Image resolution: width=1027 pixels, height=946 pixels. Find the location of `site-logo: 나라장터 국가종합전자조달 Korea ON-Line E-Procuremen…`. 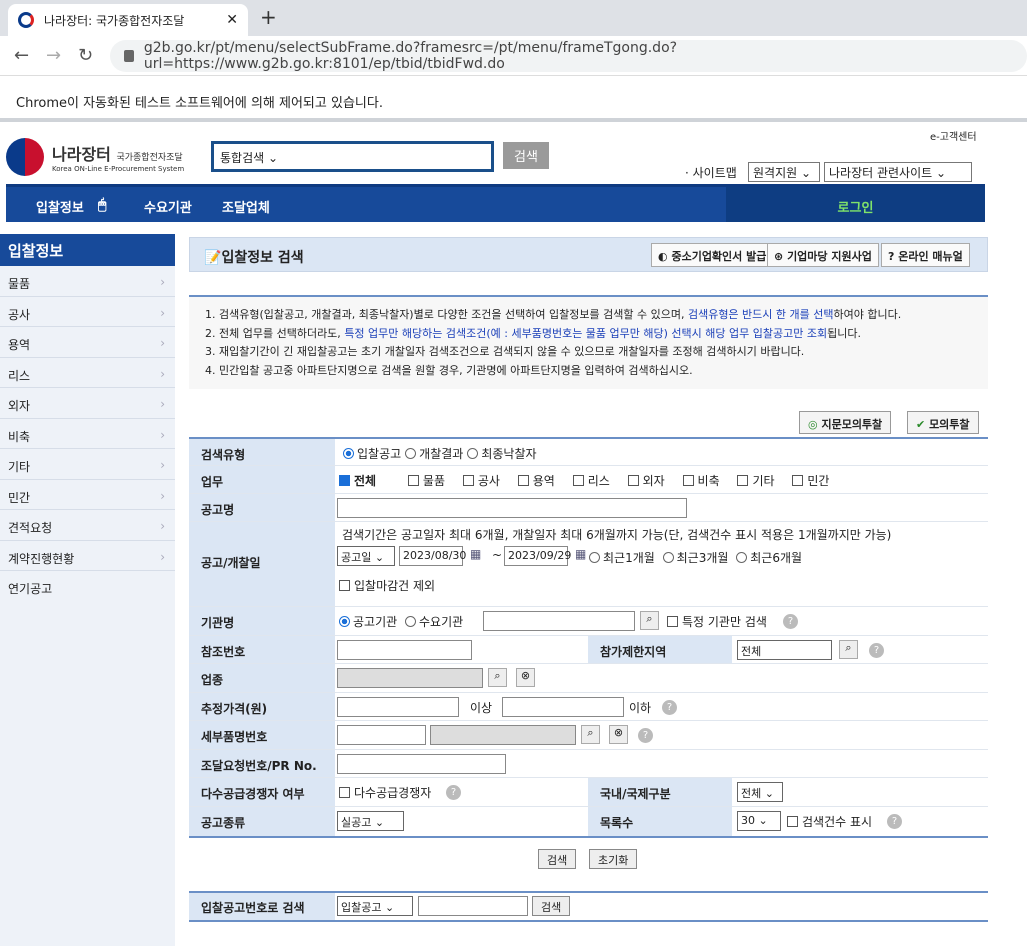

site-logo: 나라장터 국가종합전자조달 Korea ON-Line E-Procuremen… is located at coordinates (95, 157).